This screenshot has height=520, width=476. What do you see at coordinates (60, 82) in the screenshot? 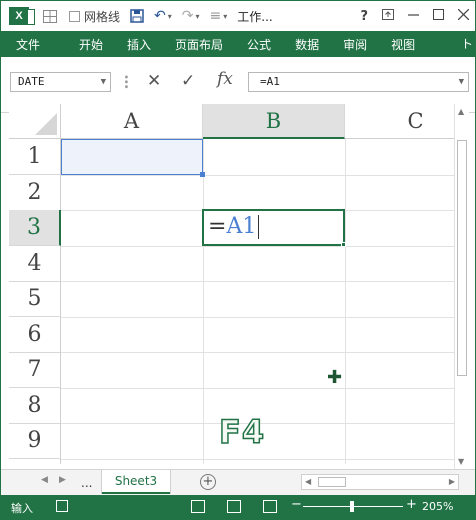
I see `name-box: DATE ▼` at bounding box center [60, 82].